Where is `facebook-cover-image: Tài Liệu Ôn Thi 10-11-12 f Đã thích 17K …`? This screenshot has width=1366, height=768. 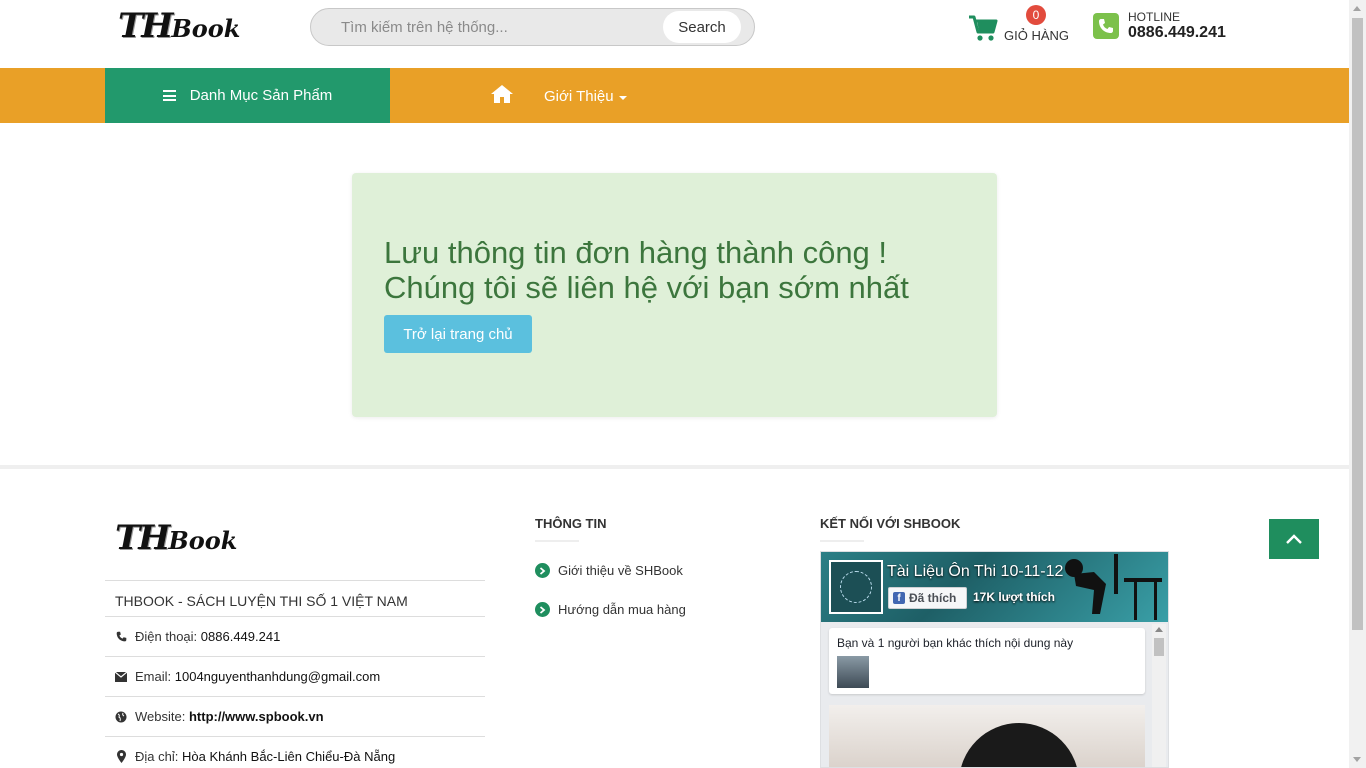
facebook-cover-image: Tài Liệu Ôn Thi 10-11-12 f Đã thích 17K … is located at coordinates (994, 587).